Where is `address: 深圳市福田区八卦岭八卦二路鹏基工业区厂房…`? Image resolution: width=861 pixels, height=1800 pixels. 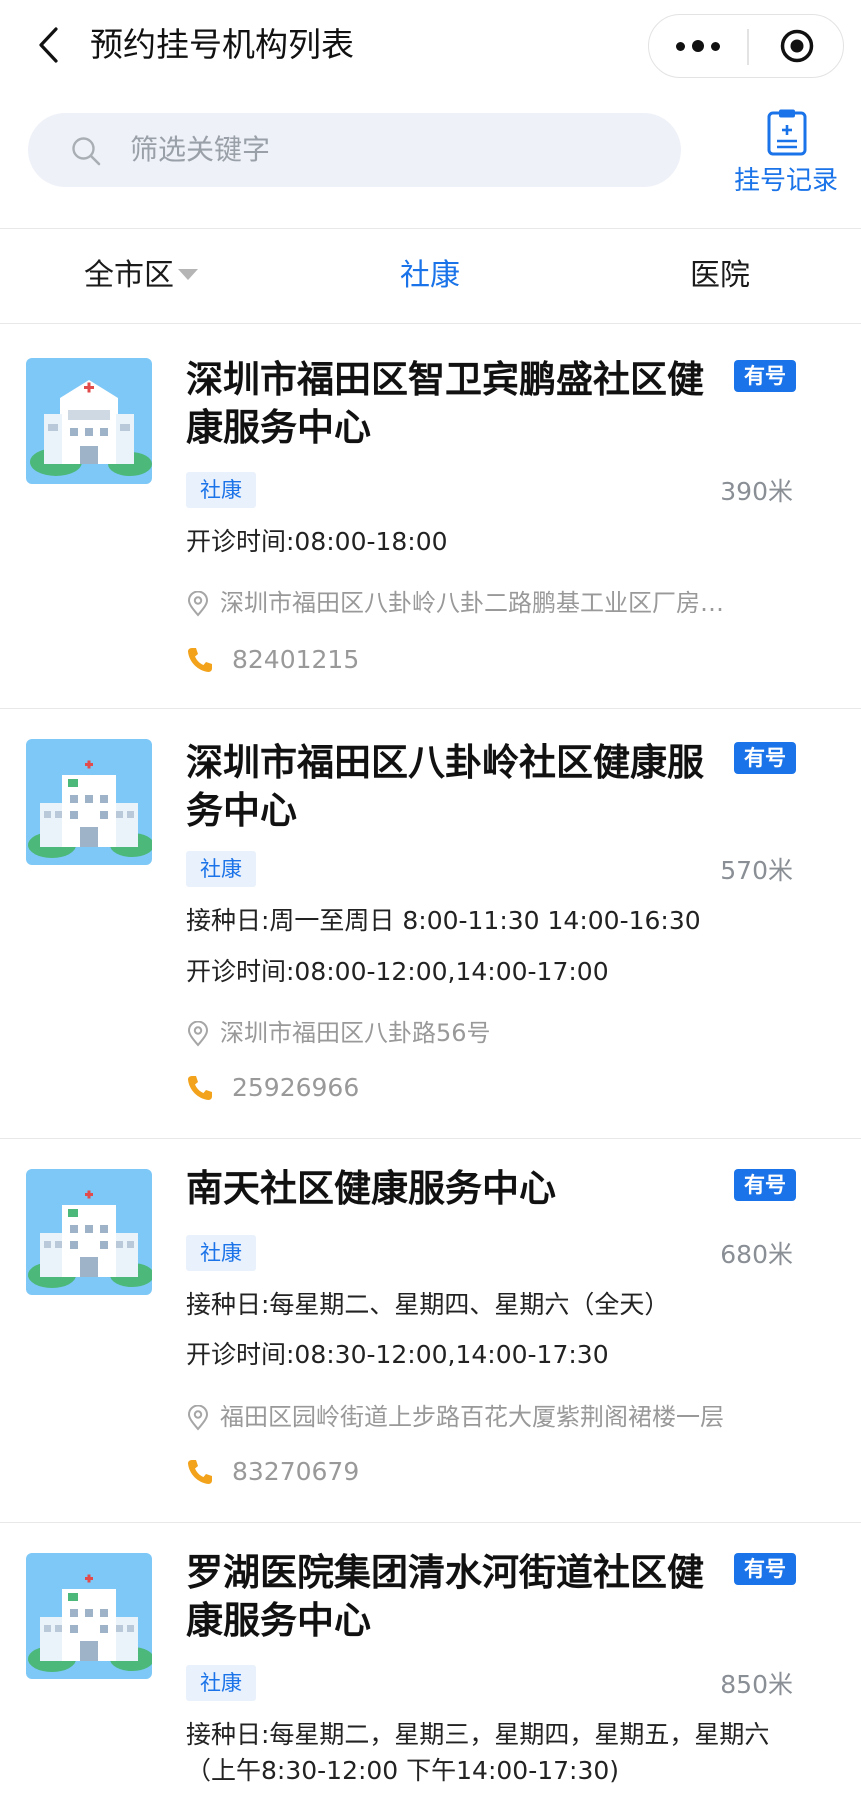
address: 深圳市福田区八卦岭八卦二路鹏基工业区厂房… is located at coordinates (486, 603).